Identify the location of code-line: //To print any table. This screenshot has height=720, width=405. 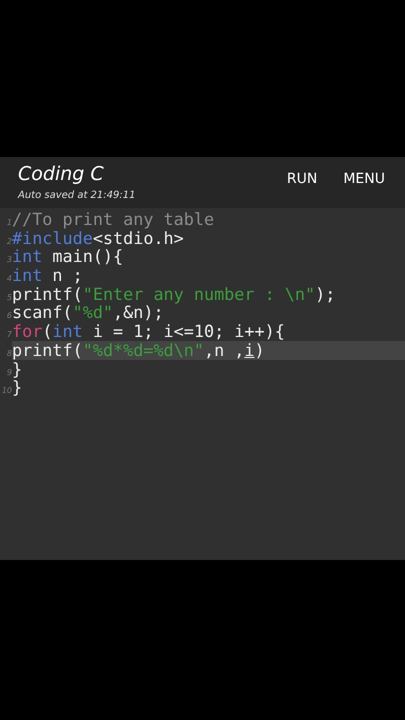
(114, 219).